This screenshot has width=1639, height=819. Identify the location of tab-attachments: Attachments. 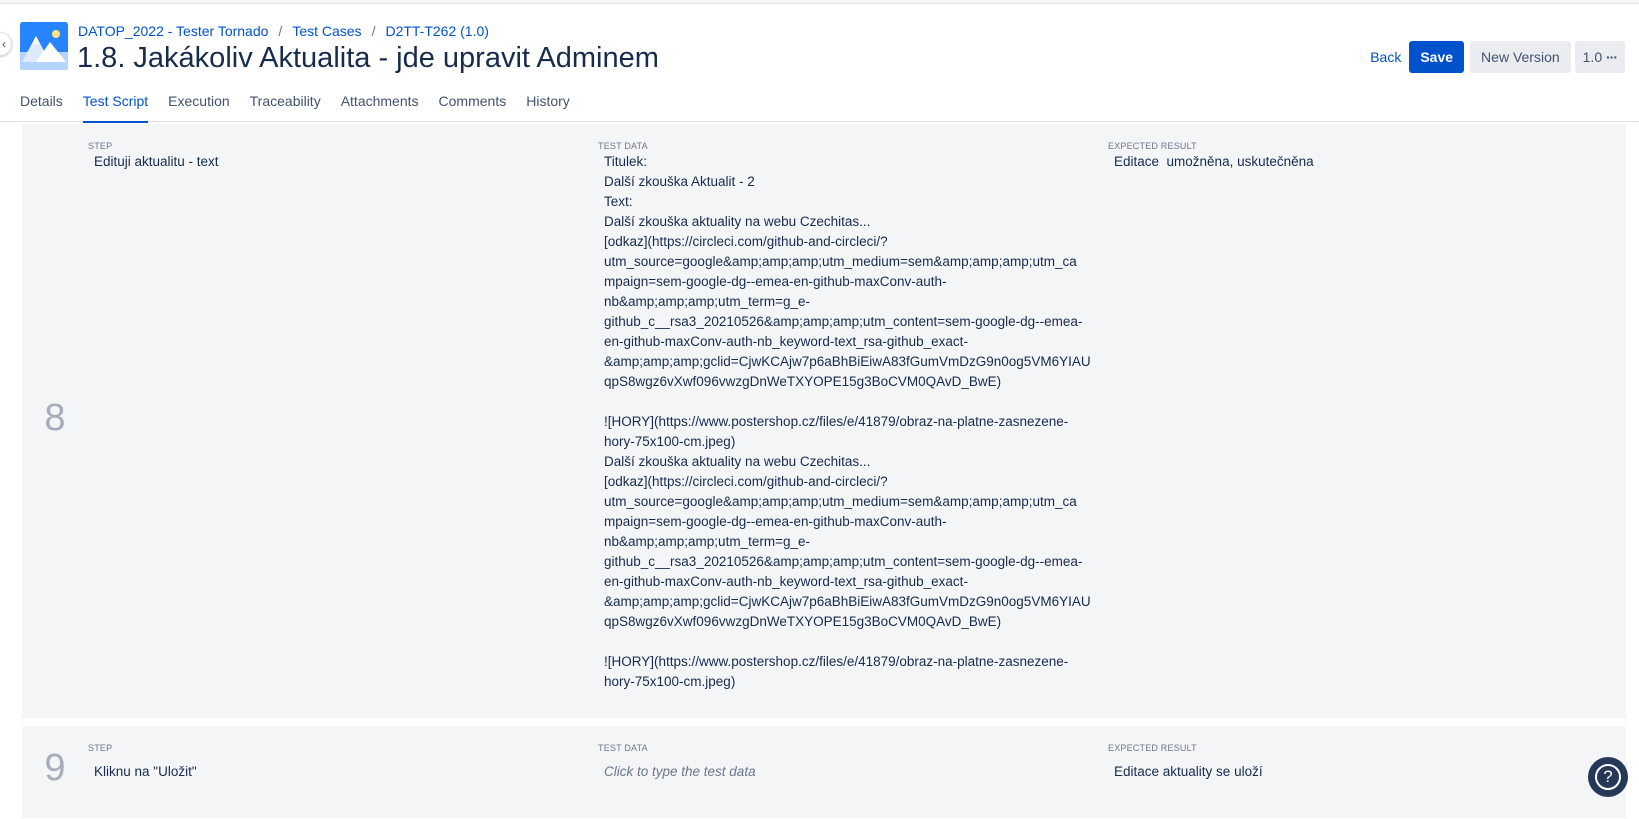
(380, 103).